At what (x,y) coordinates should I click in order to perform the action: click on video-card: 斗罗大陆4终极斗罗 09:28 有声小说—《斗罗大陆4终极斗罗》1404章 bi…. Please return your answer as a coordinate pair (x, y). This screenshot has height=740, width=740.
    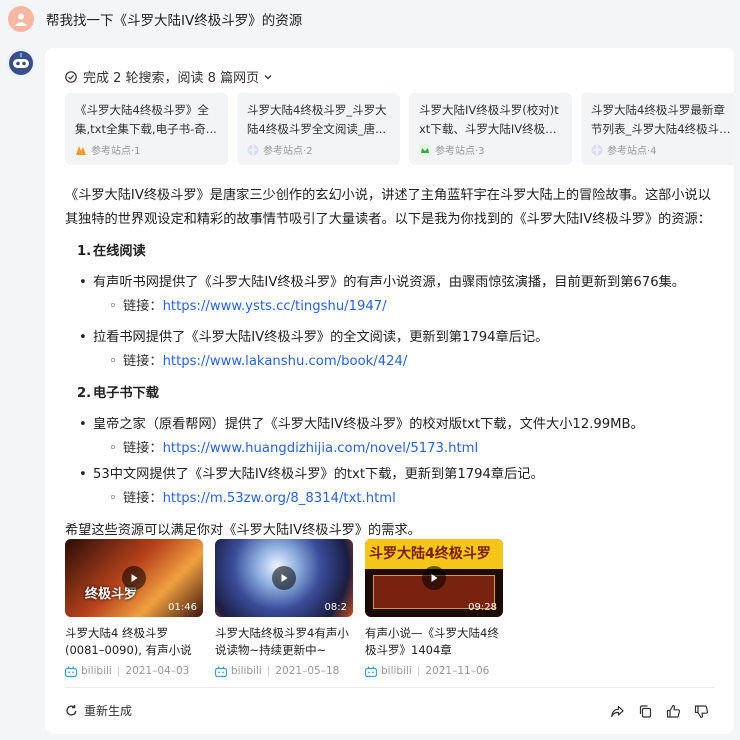
    Looking at the image, I should click on (434, 608).